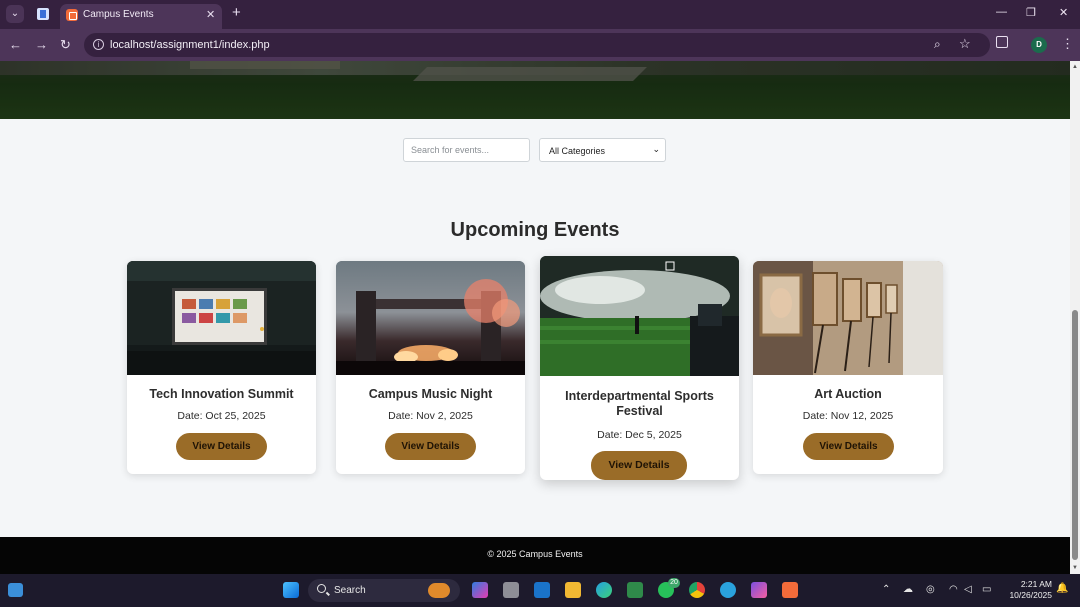  Describe the element at coordinates (15, 590) in the screenshot. I see `widgets-icon` at that location.